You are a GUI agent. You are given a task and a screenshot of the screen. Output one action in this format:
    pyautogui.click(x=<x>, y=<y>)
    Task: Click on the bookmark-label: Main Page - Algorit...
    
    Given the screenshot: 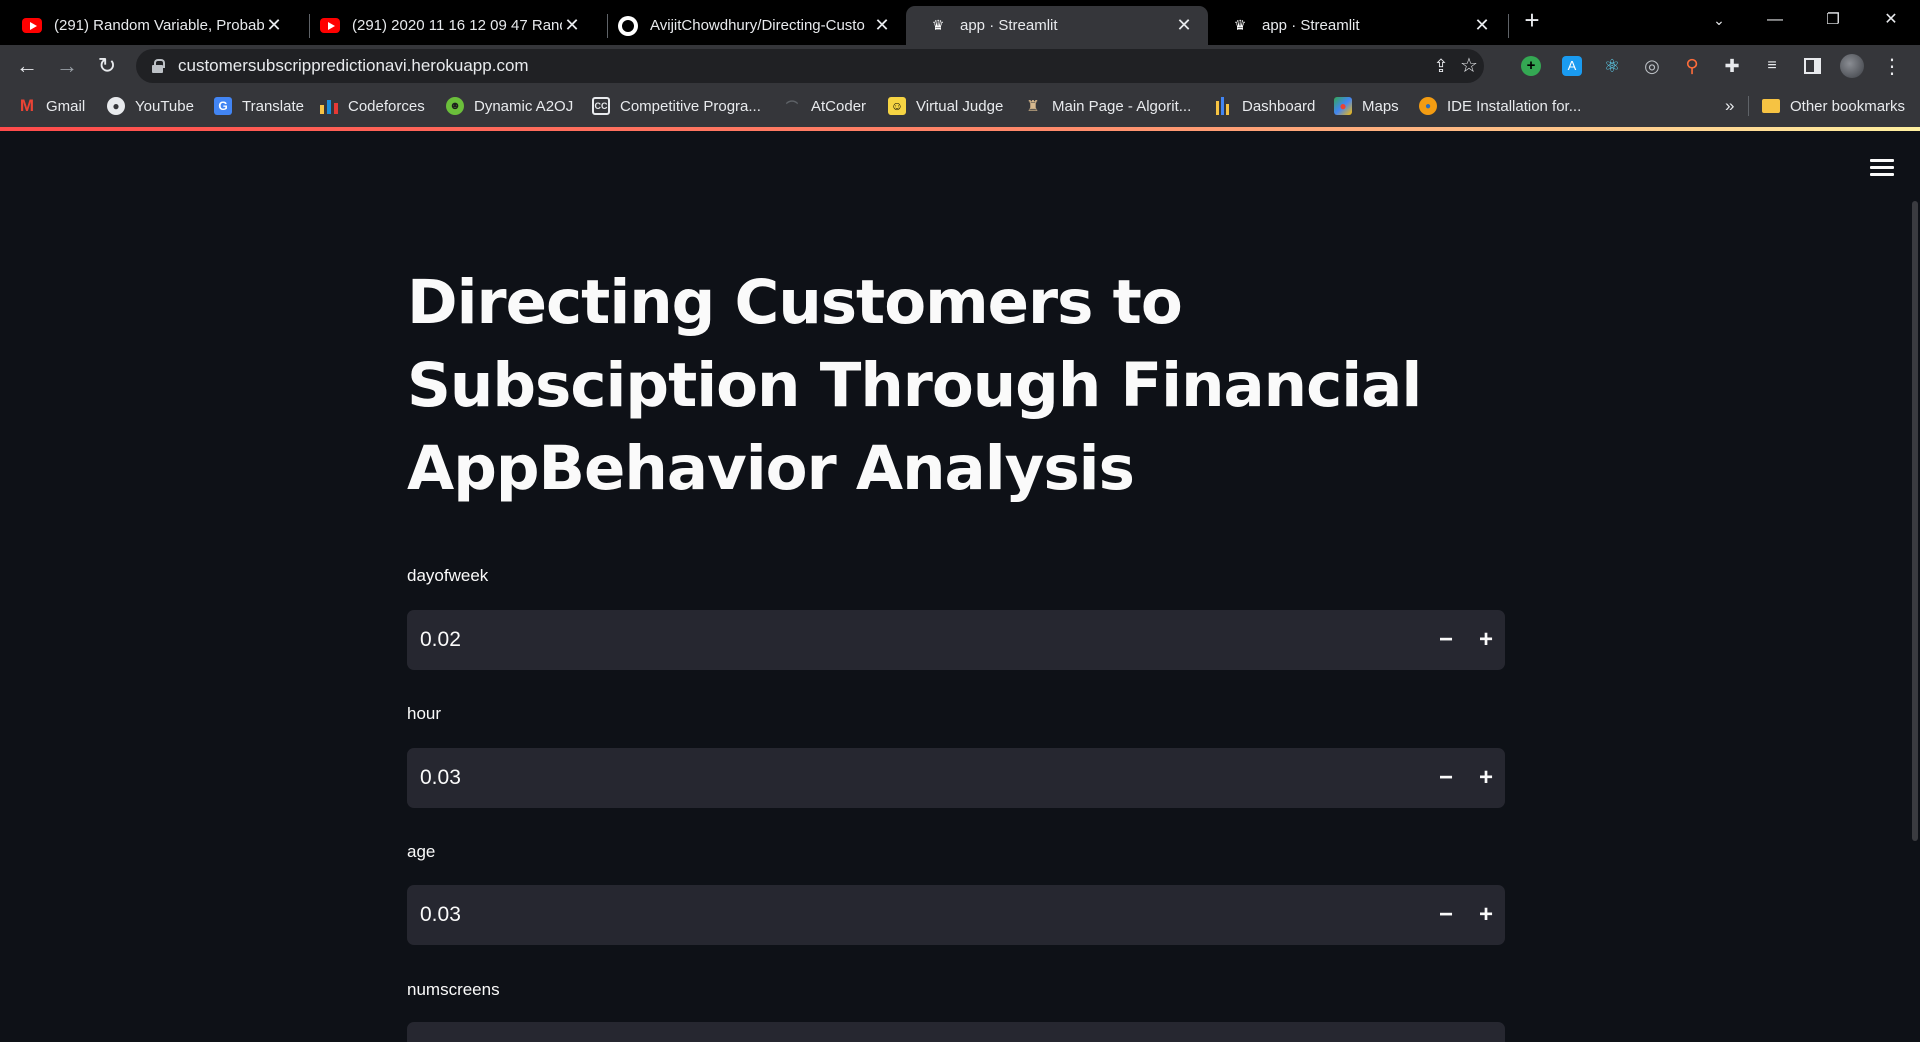 What is the action you would take?
    pyautogui.click(x=1122, y=106)
    